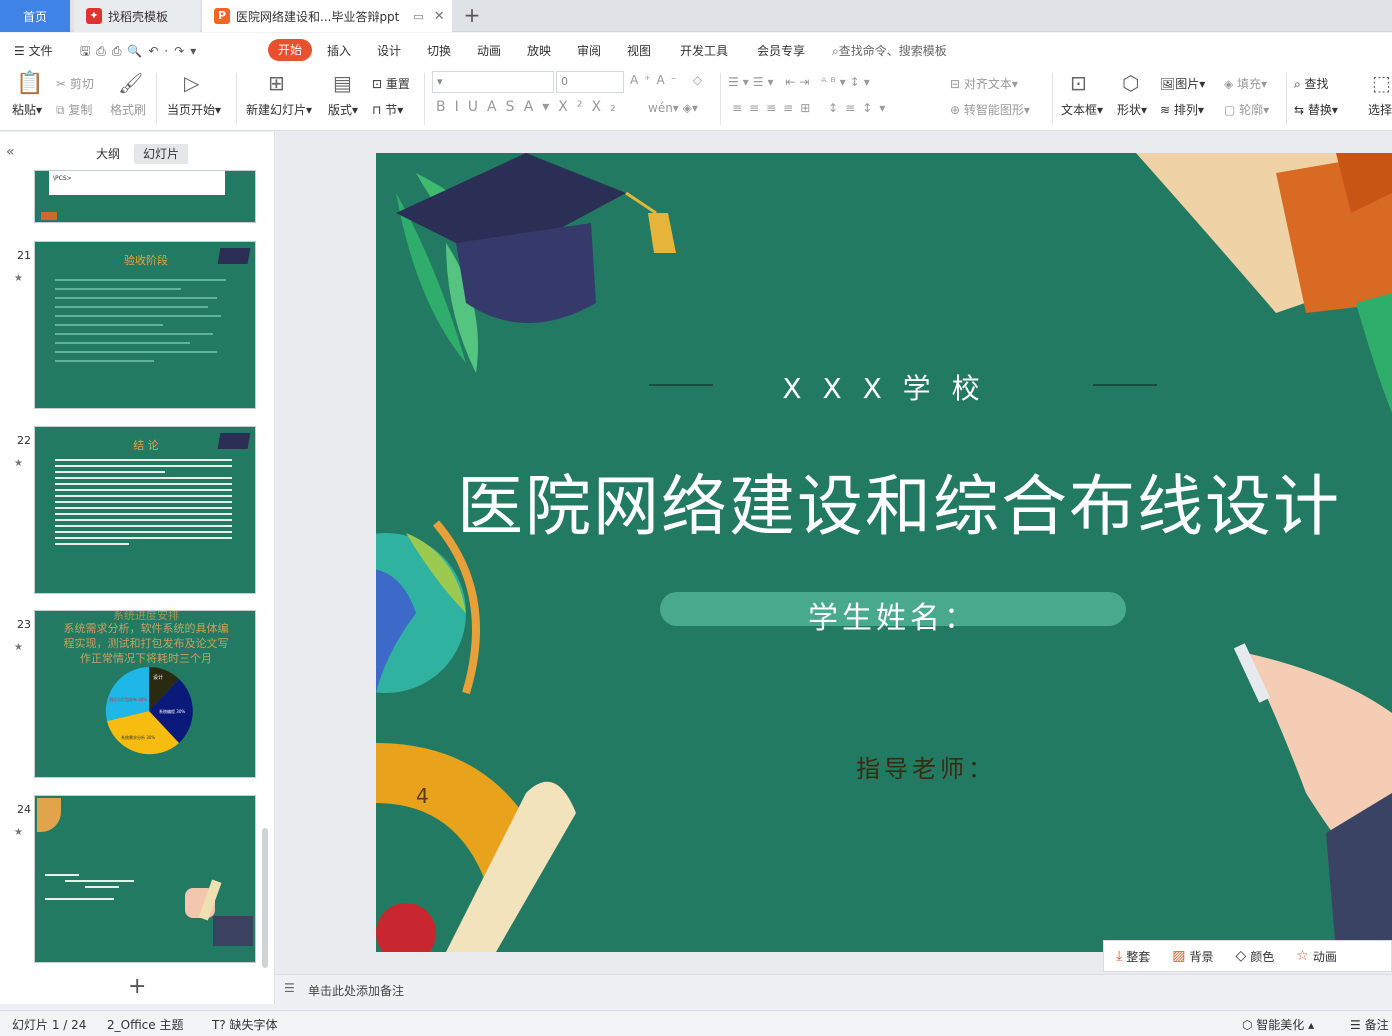 This screenshot has height=1036, width=1392. What do you see at coordinates (108, 154) in the screenshot?
I see `tab-outline: 大纲` at bounding box center [108, 154].